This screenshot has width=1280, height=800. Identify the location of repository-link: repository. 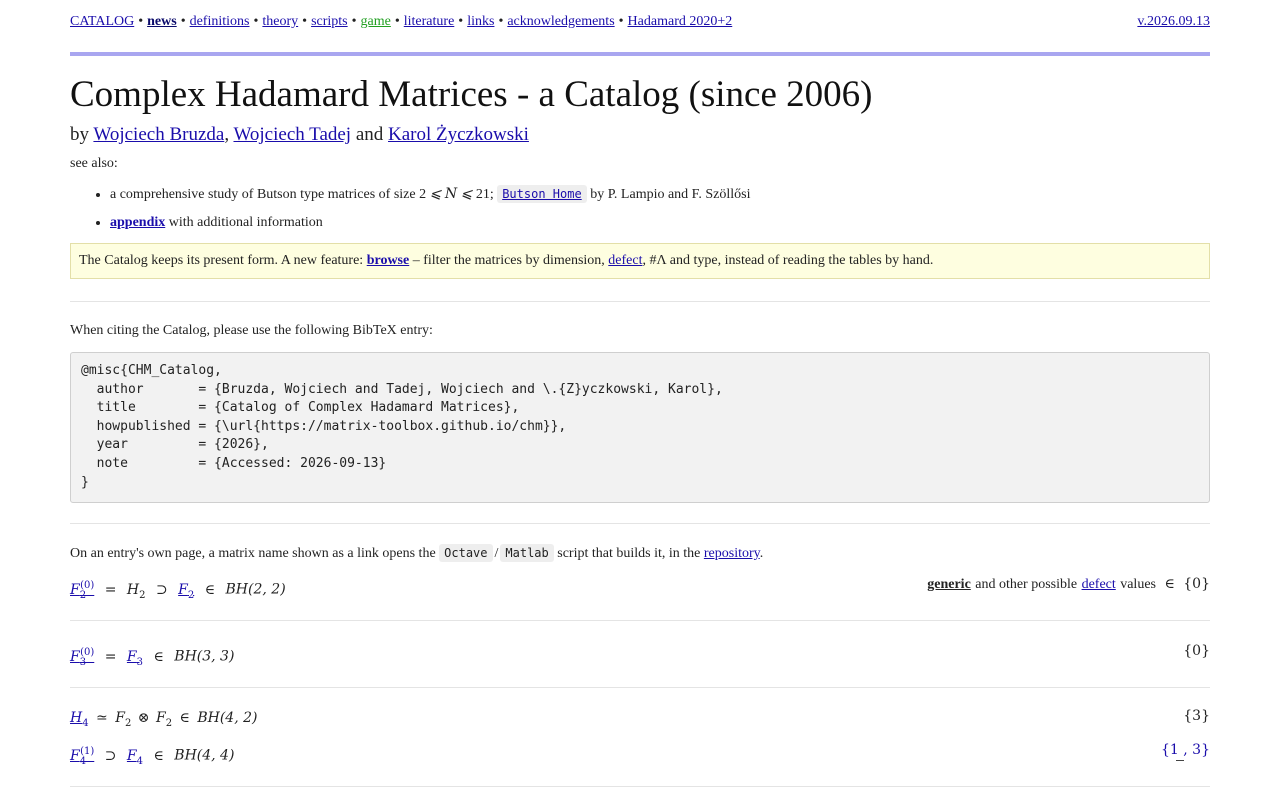
(732, 553).